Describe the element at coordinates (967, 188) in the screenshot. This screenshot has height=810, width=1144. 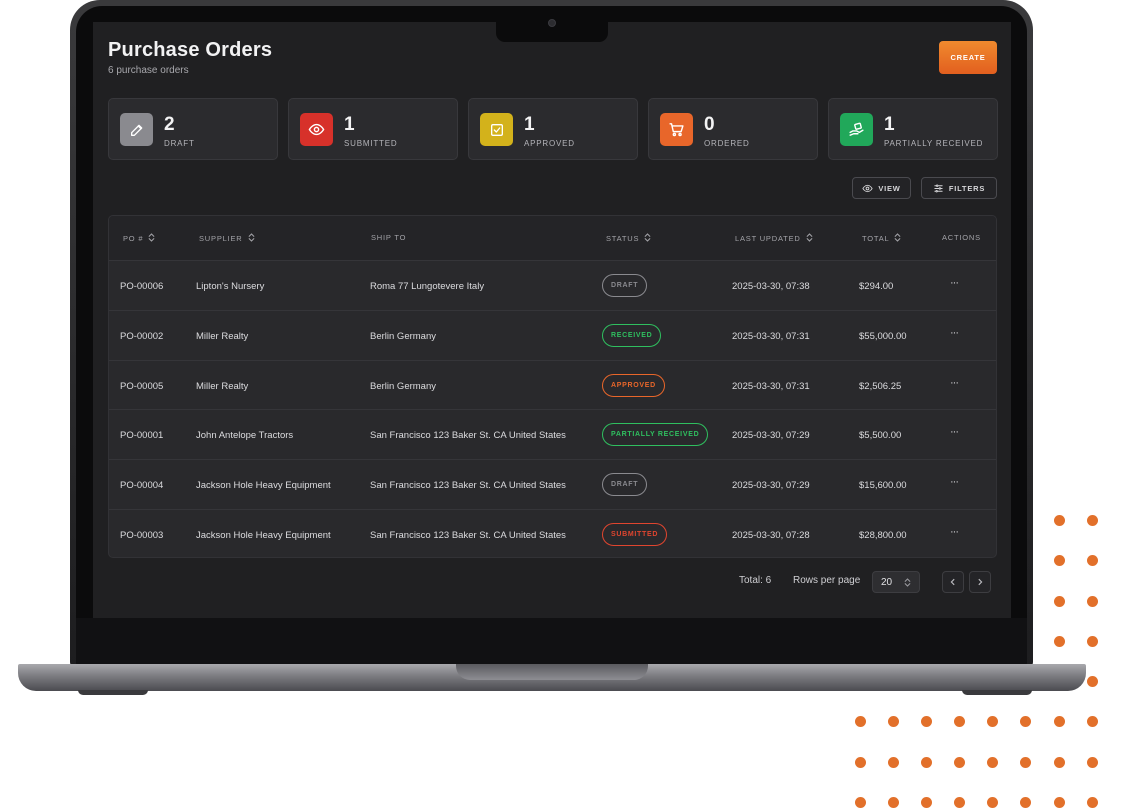
I see `filters-label: FILTERS` at that location.